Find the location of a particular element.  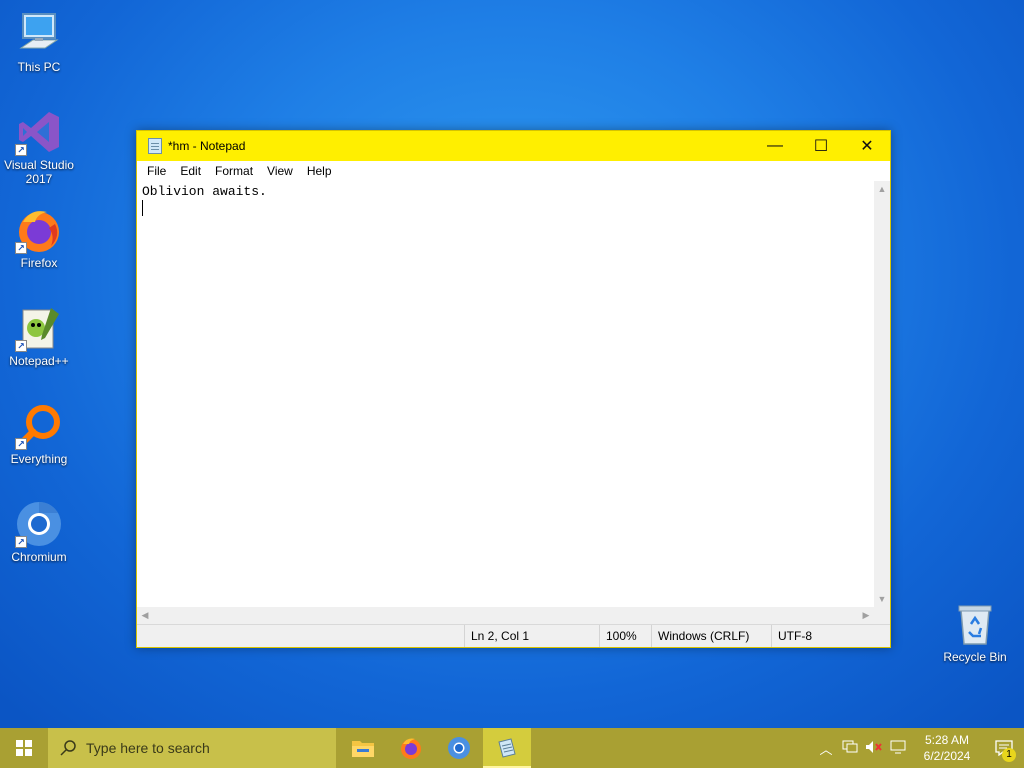

desktop-icon-label: Everything is located at coordinates (39, 459).